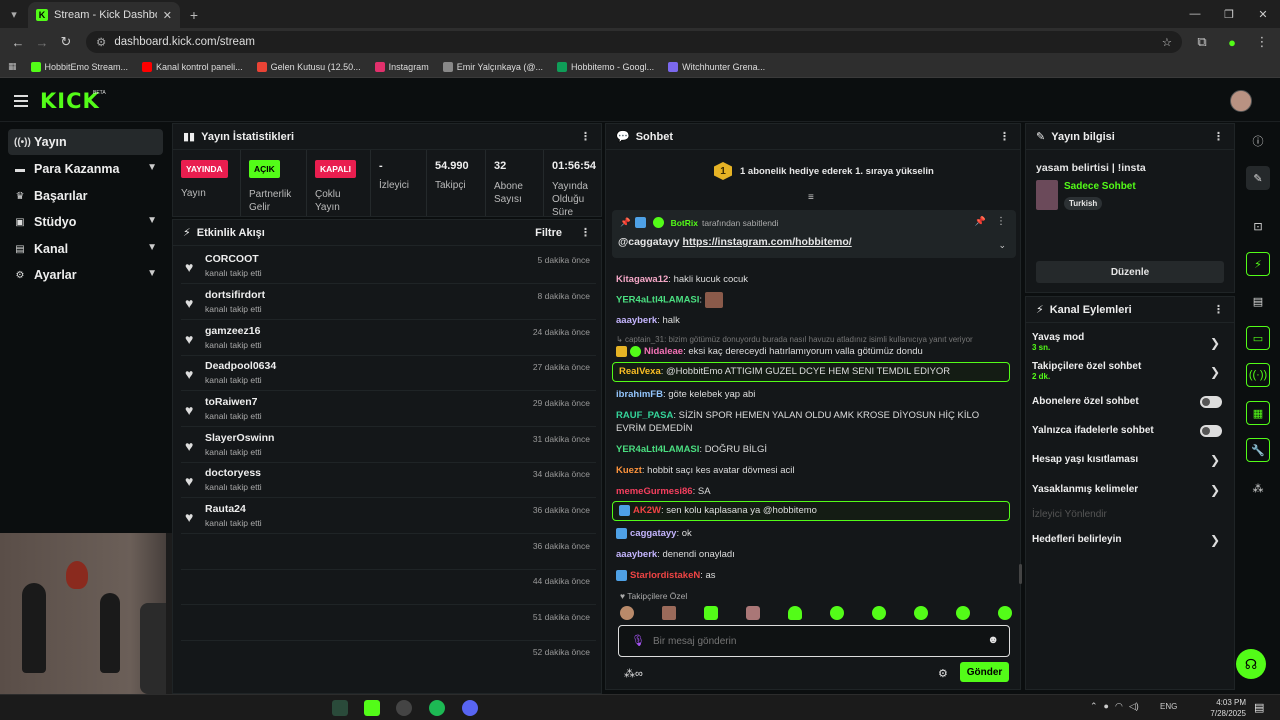 The height and width of the screenshot is (720, 1280). Describe the element at coordinates (340, 708) in the screenshot. I see `xbox-icon` at that location.